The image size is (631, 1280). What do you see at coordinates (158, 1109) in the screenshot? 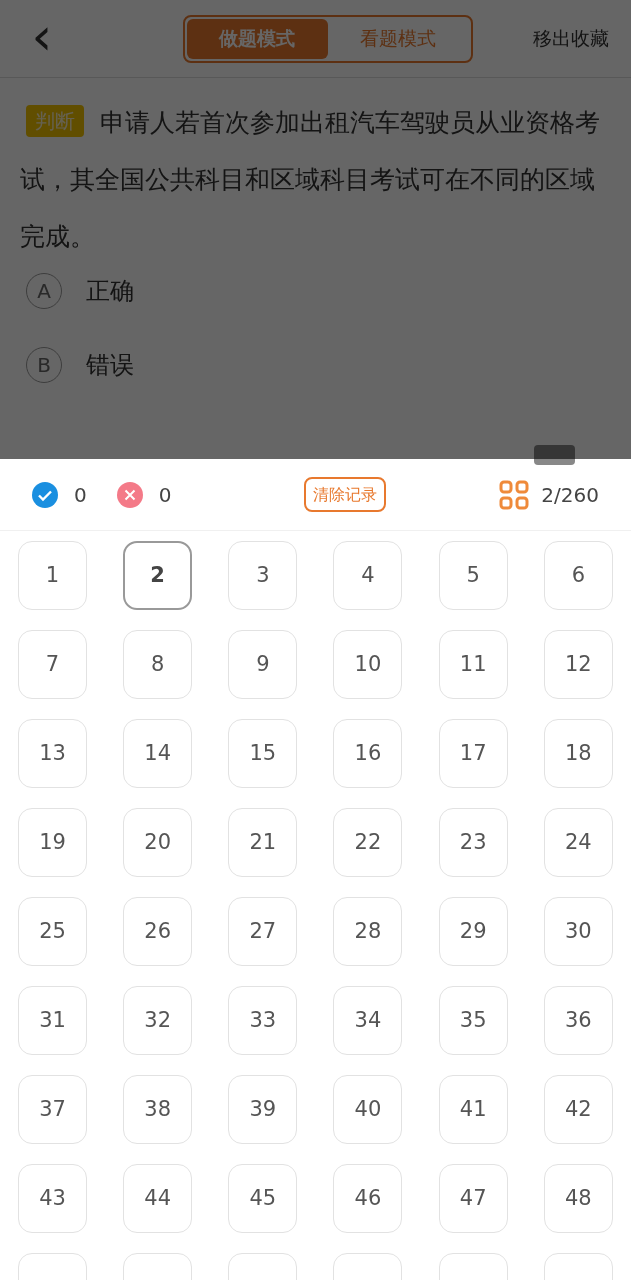
I see `question-number-button: 38` at bounding box center [158, 1109].